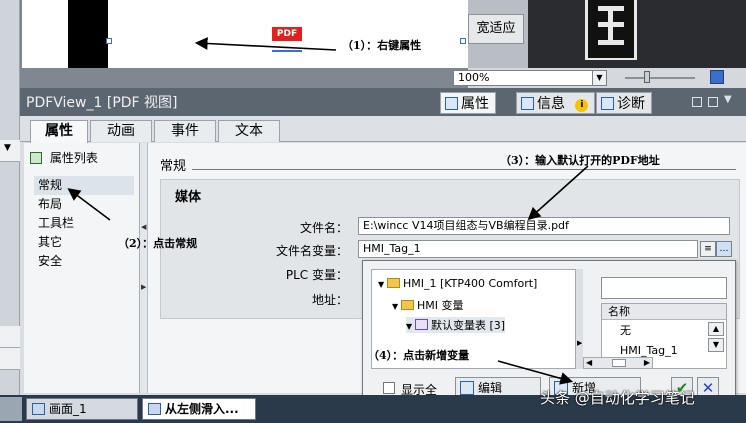 This screenshot has width=746, height=423. Describe the element at coordinates (84, 261) in the screenshot. I see `nav-item-security: 安全` at that location.